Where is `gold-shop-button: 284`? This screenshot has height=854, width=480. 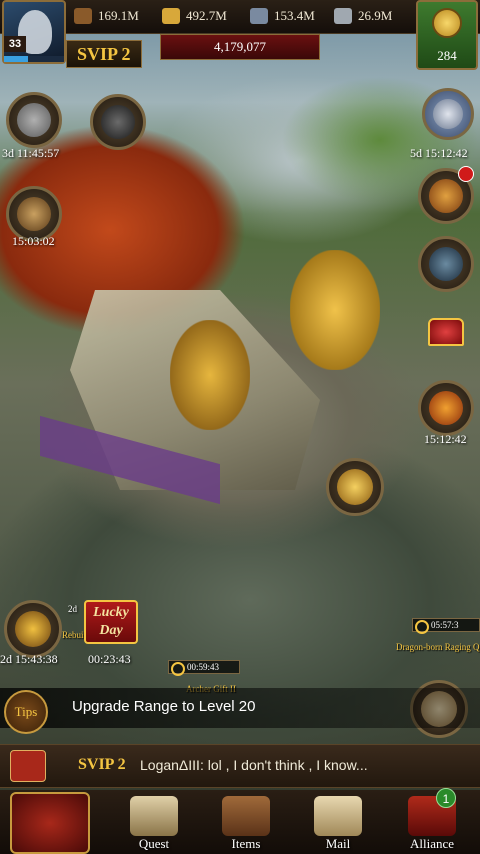 gold-shop-button: 284 is located at coordinates (447, 35).